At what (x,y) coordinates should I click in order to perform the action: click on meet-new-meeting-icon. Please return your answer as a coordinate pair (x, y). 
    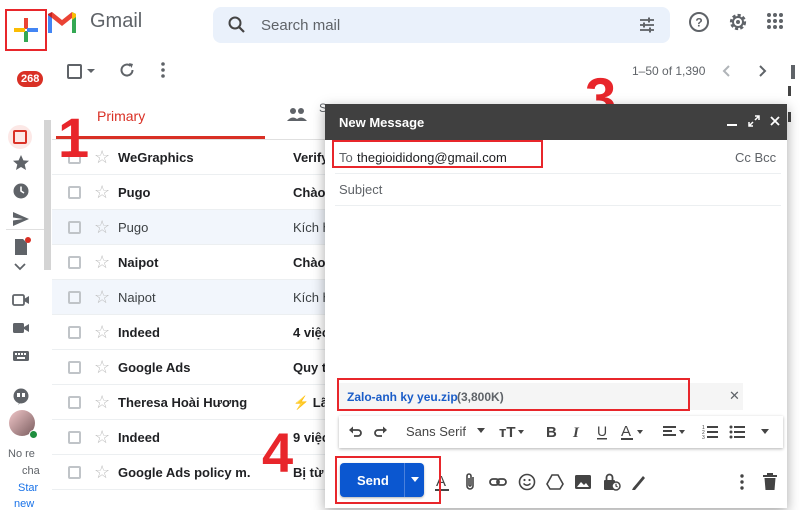
    Looking at the image, I should click on (21, 300).